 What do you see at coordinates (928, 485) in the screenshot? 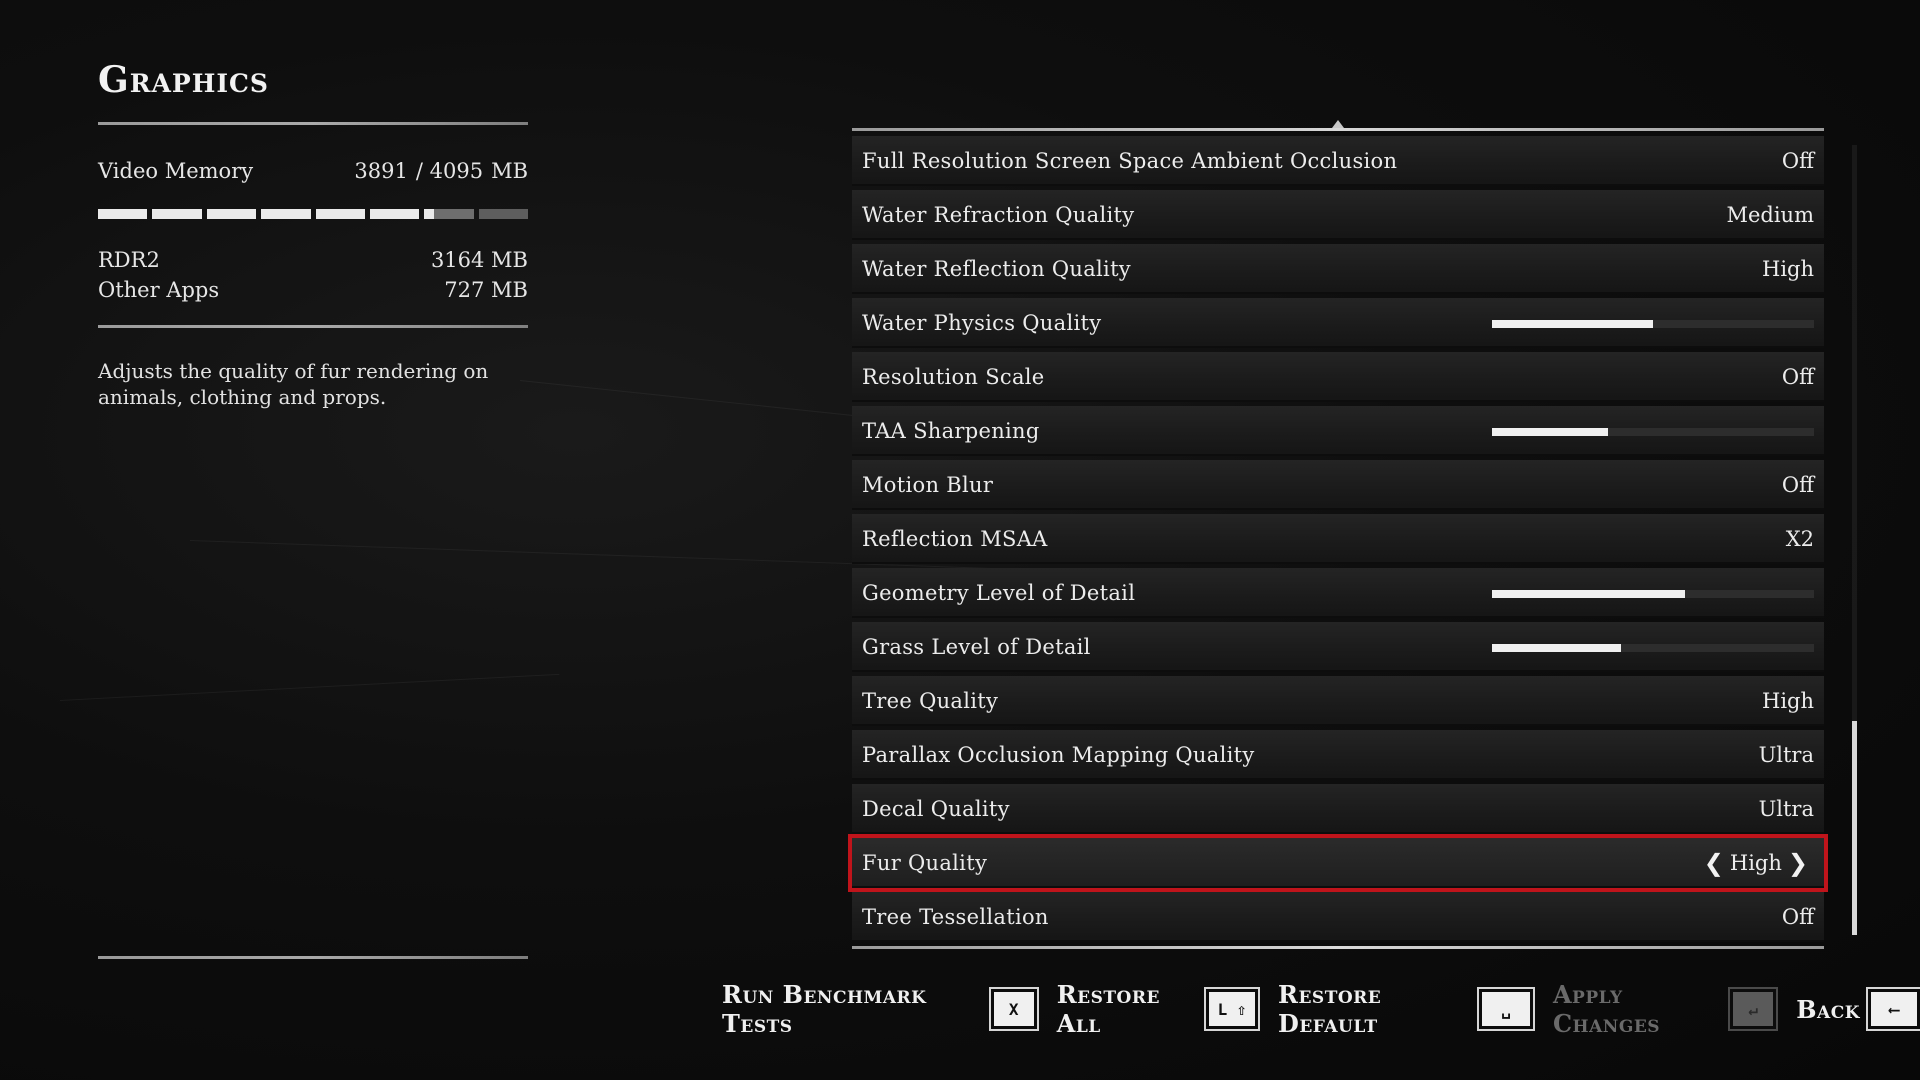
I see `setting-label: Motion Blur` at bounding box center [928, 485].